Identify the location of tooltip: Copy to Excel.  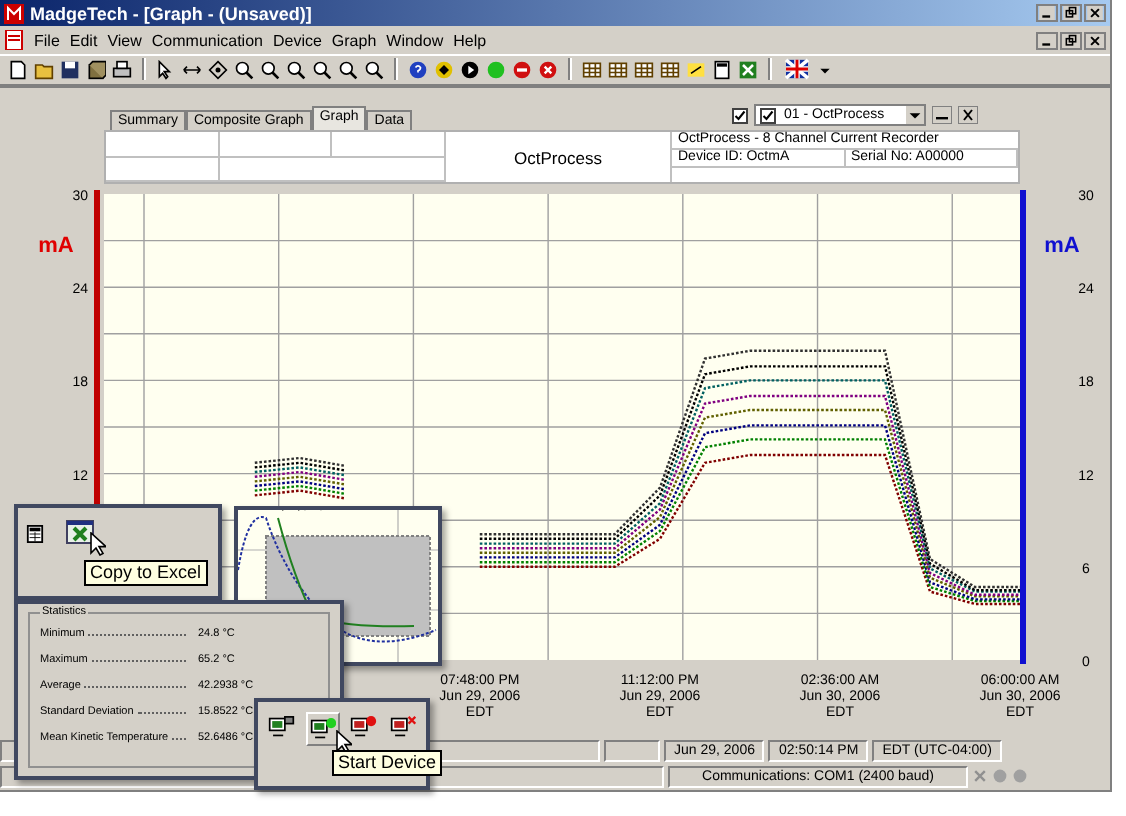
(146, 573).